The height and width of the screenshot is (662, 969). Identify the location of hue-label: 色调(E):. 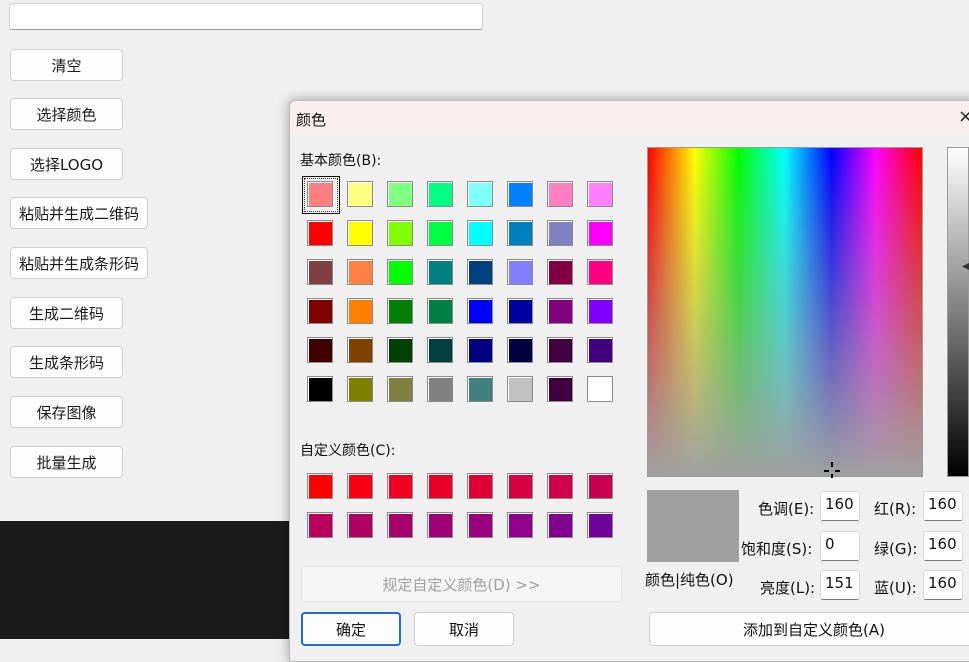
(786, 509).